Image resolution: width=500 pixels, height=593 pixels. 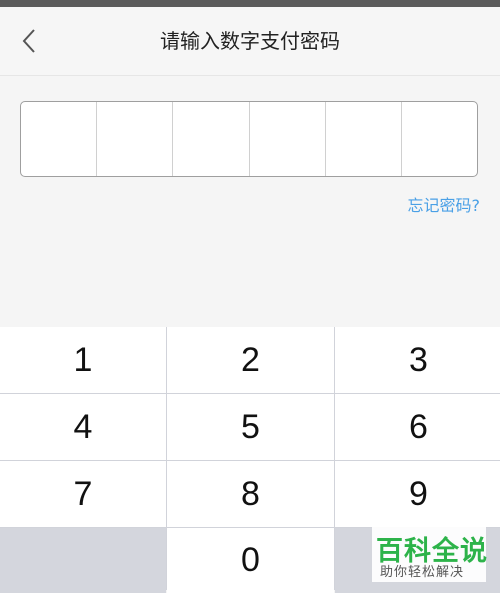 What do you see at coordinates (417, 360) in the screenshot?
I see `key-3: 3` at bounding box center [417, 360].